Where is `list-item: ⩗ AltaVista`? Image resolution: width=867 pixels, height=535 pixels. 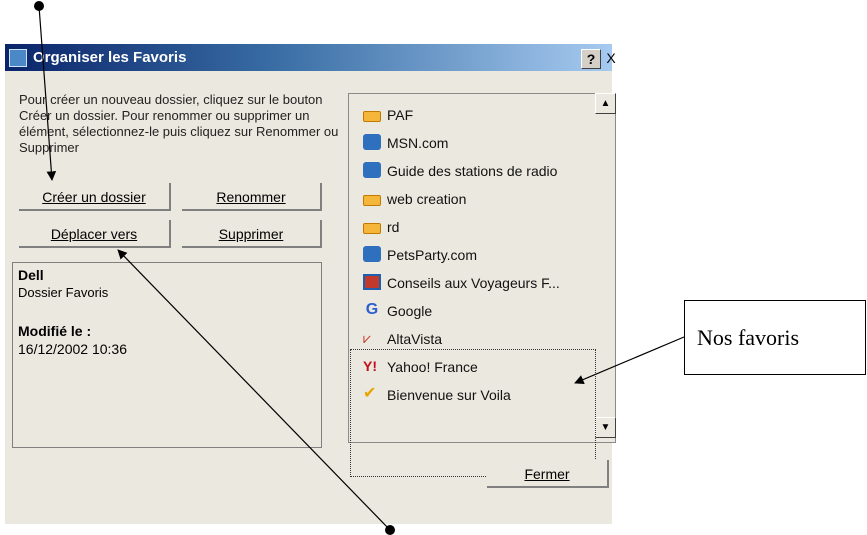
list-item: ⩗ AltaVista is located at coordinates (478, 339).